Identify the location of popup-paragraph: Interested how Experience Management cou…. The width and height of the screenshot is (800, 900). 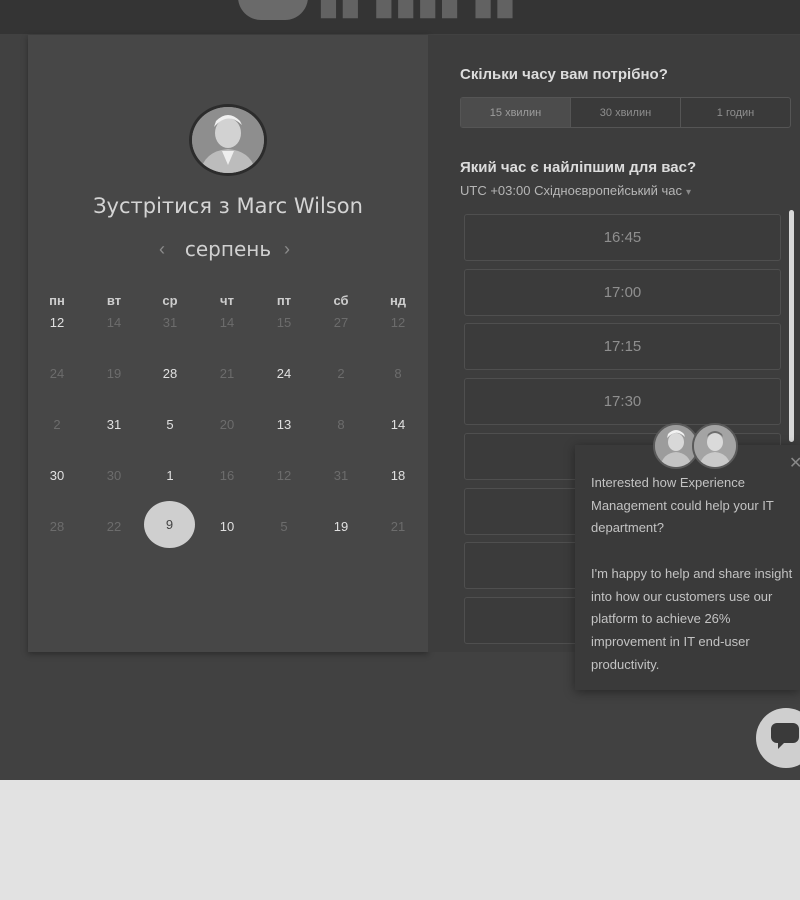
(682, 505).